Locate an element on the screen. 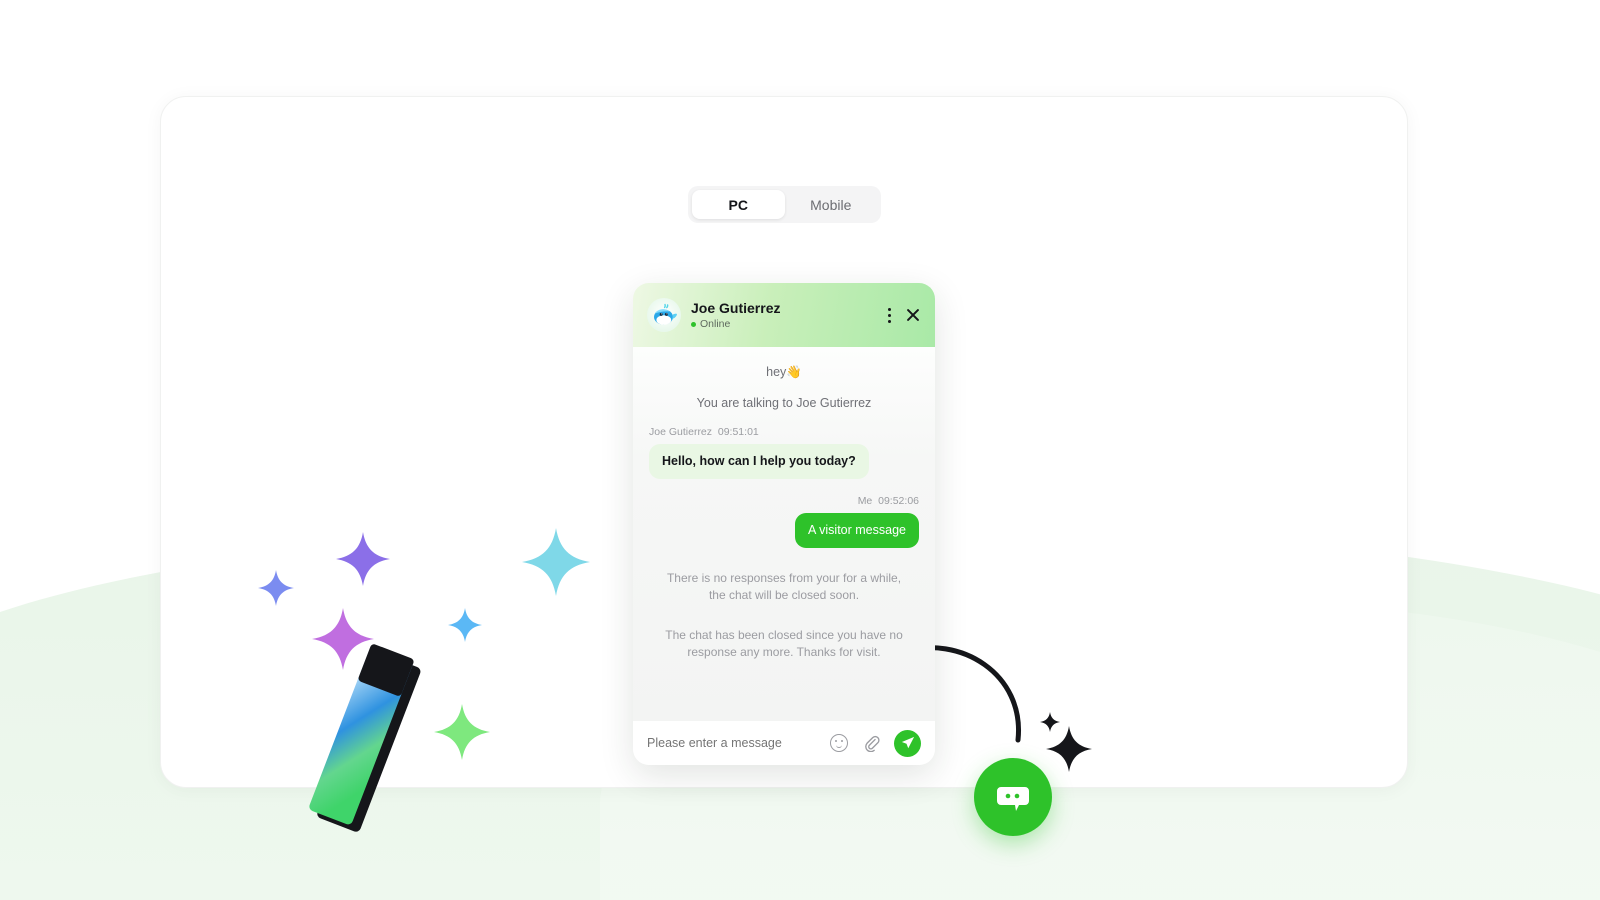  message-row-agent: Hello, how can I help you today? is located at coordinates (784, 458).